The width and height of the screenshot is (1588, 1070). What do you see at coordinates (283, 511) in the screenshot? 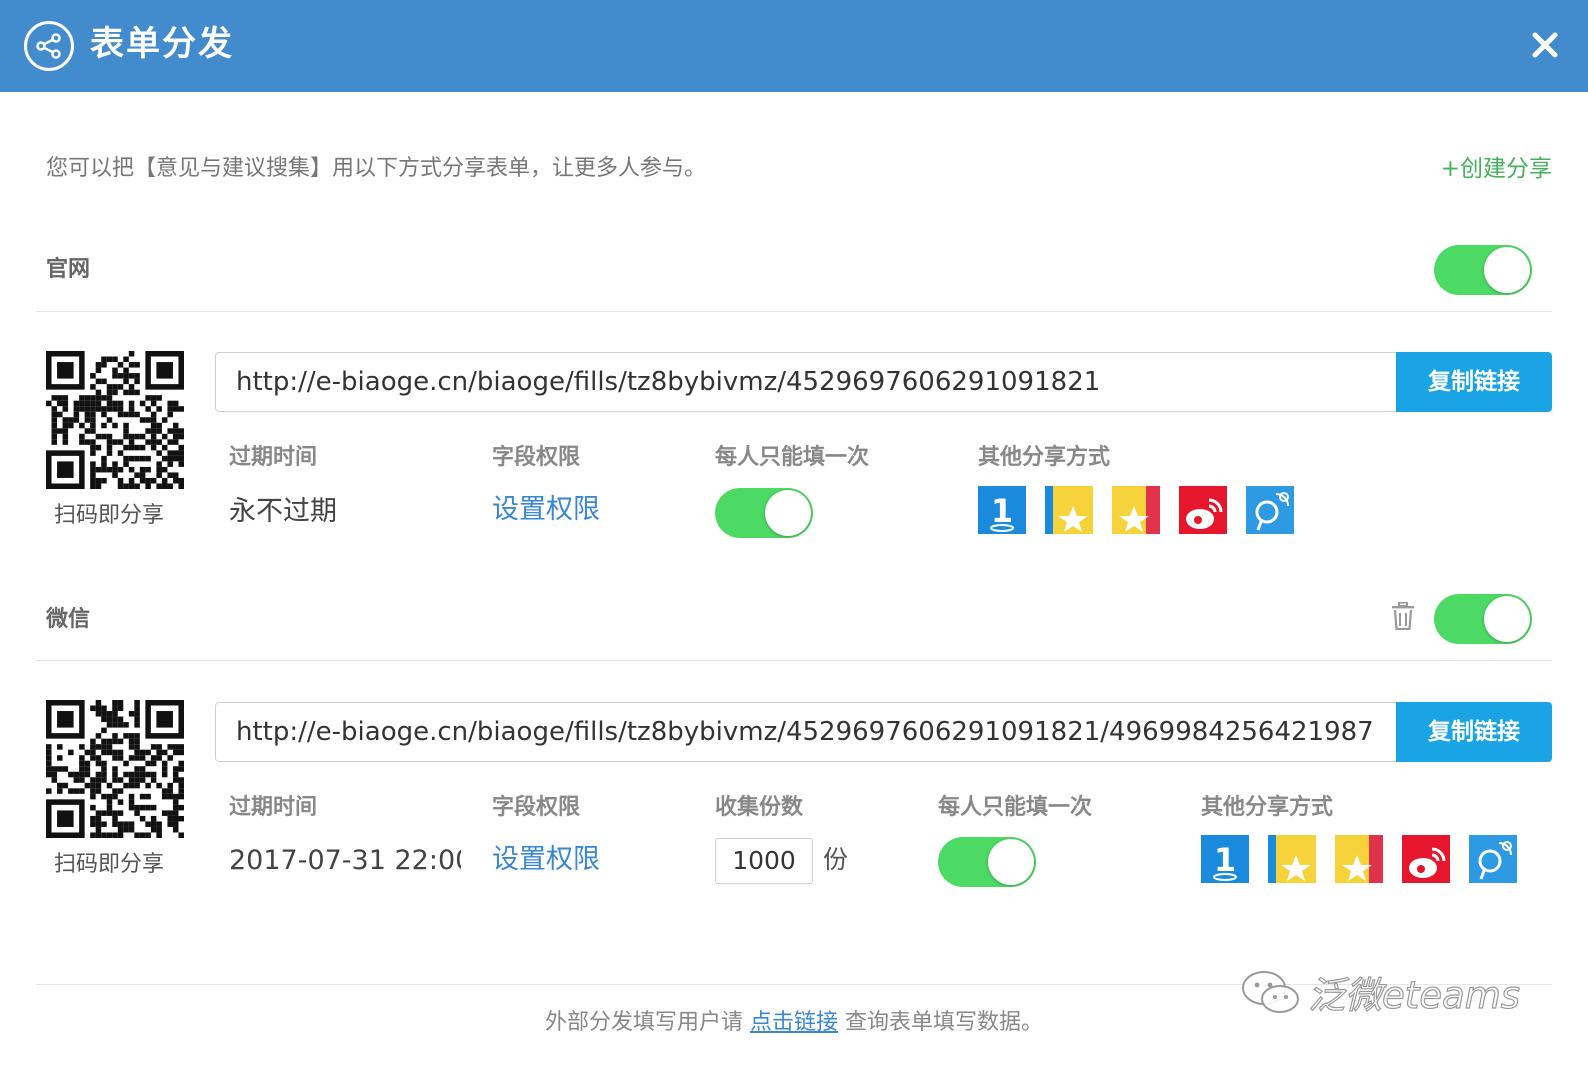
I see `expire-value: 永不过期` at bounding box center [283, 511].